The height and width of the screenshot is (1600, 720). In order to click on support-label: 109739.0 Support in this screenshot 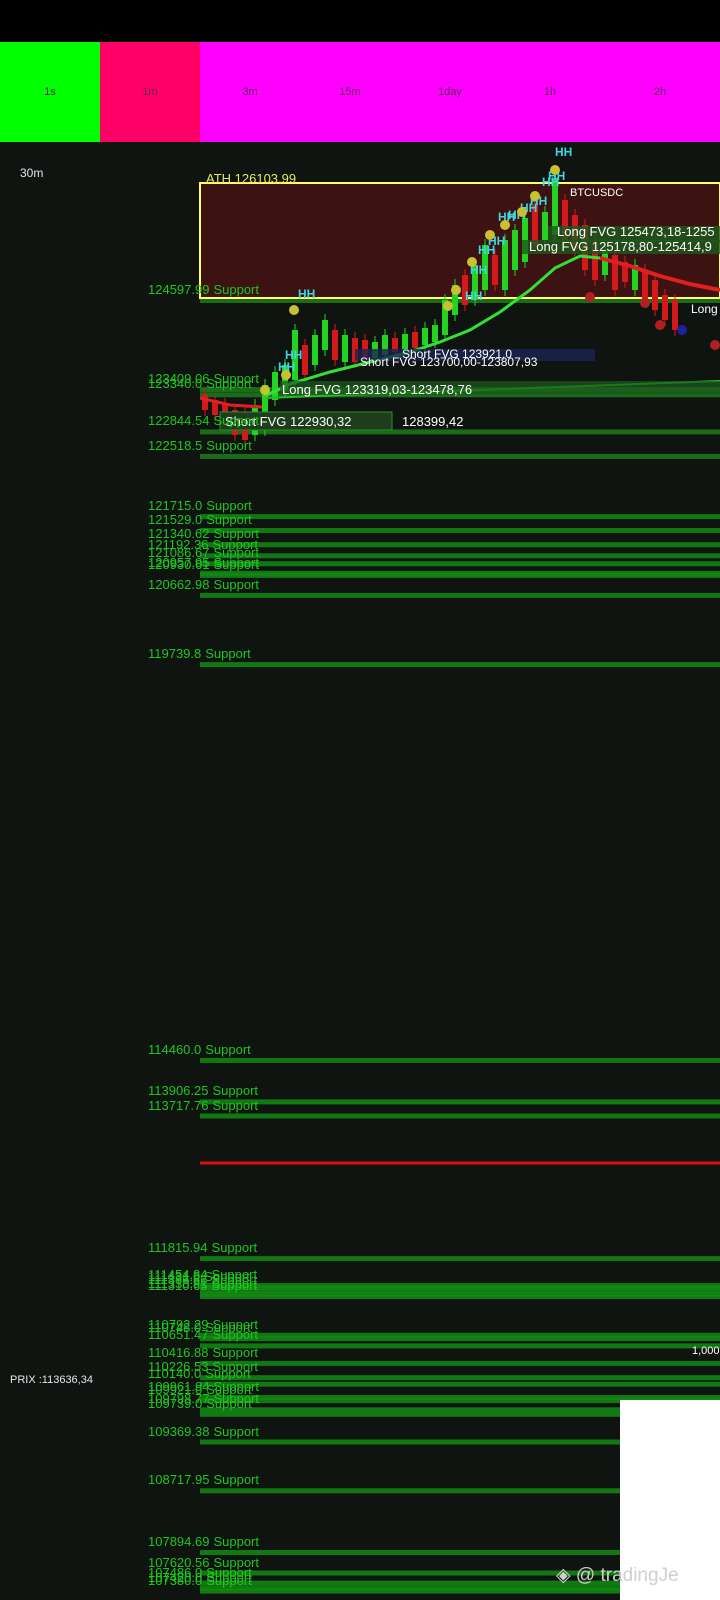, I will do `click(200, 1403)`.